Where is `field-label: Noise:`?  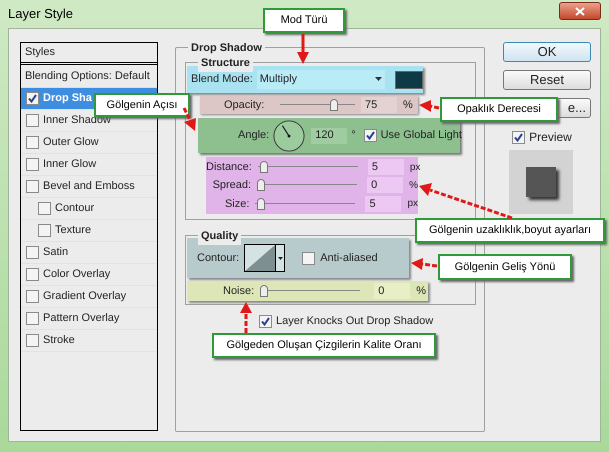
field-label: Noise: is located at coordinates (238, 291).